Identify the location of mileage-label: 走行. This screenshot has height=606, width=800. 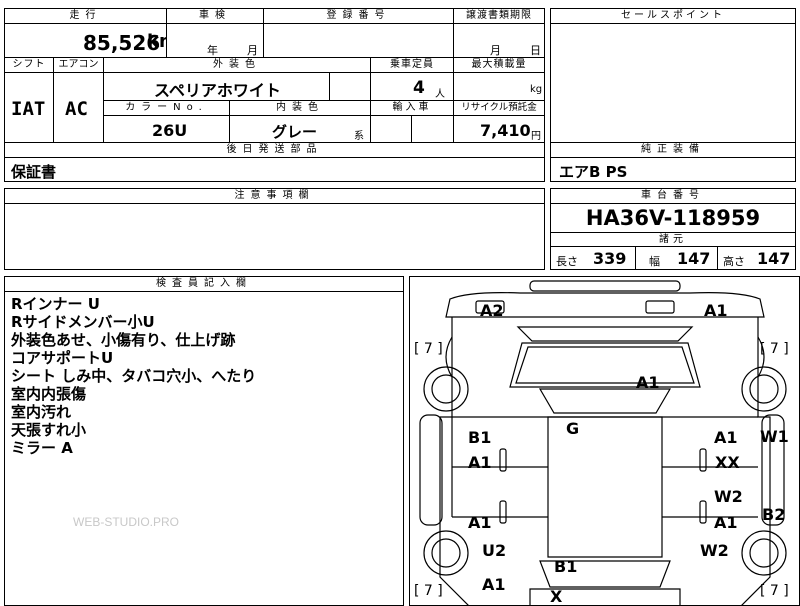
(85, 16).